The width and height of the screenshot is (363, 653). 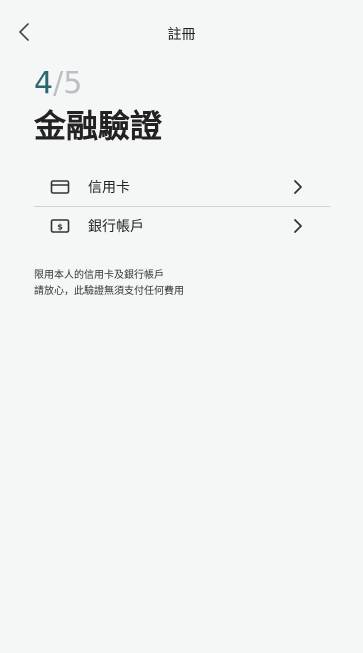 What do you see at coordinates (73, 83) in the screenshot?
I see `step-total: 5` at bounding box center [73, 83].